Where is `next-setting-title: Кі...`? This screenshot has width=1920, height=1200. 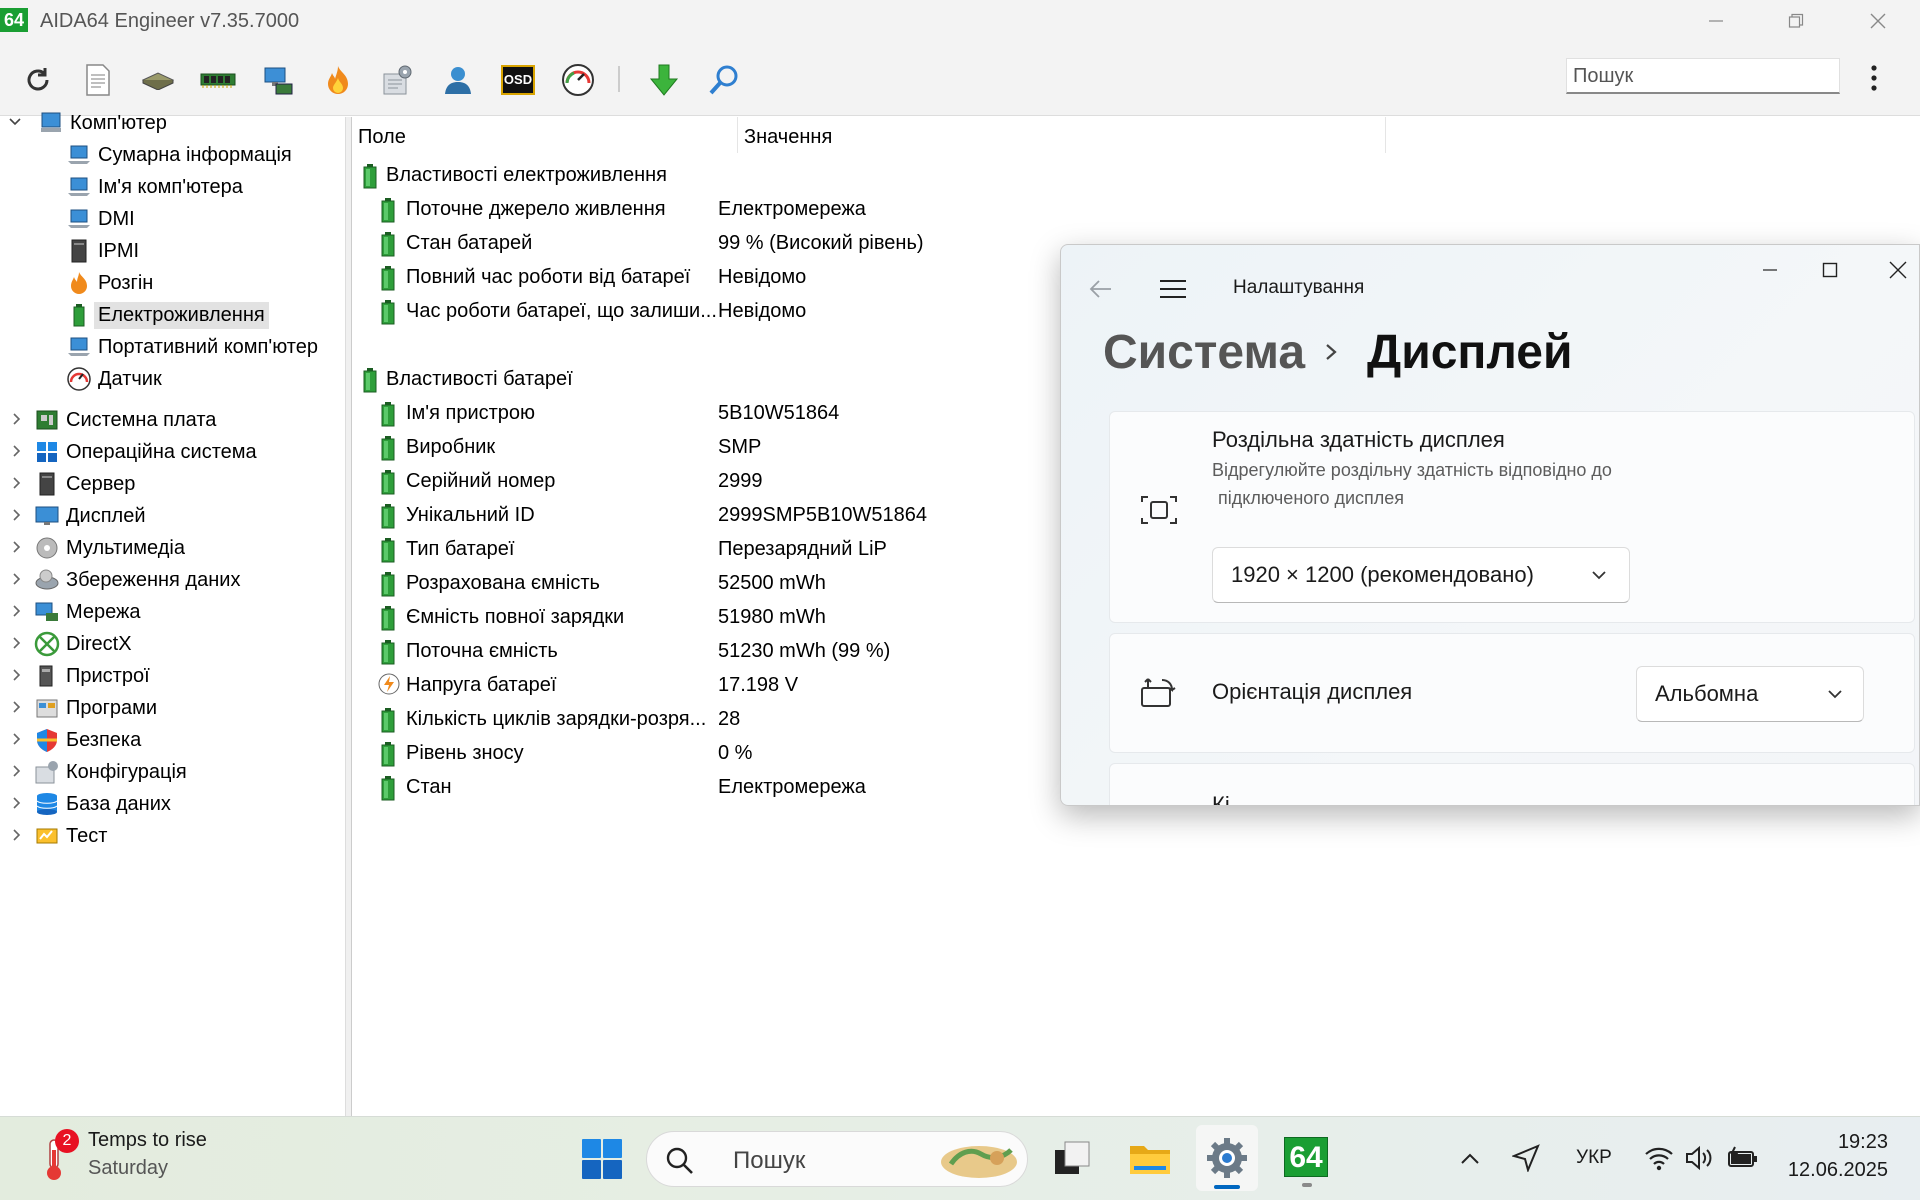
next-setting-title: Кі... is located at coordinates (1230, 799).